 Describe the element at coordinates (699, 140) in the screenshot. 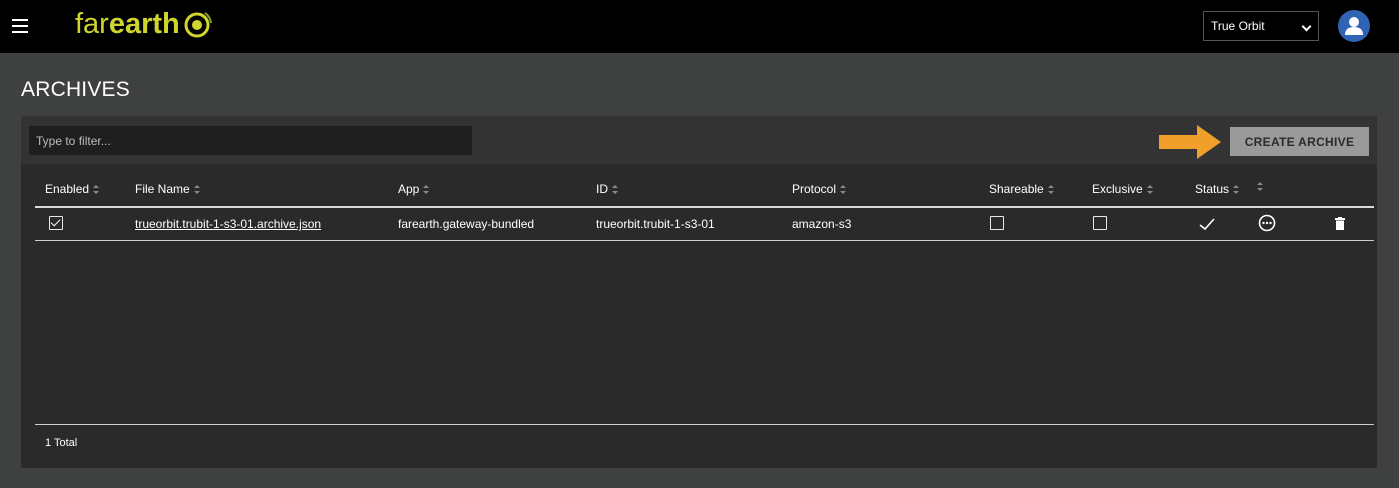

I see `panel-toolbar: CREATE ARCHIVE` at that location.